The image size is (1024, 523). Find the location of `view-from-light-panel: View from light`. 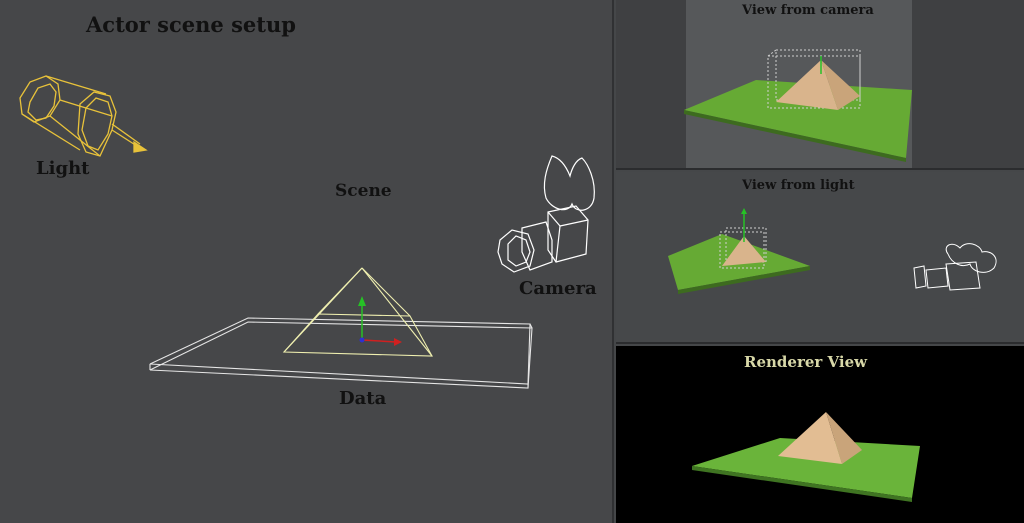

view-from-light-panel: View from light is located at coordinates (820, 258).